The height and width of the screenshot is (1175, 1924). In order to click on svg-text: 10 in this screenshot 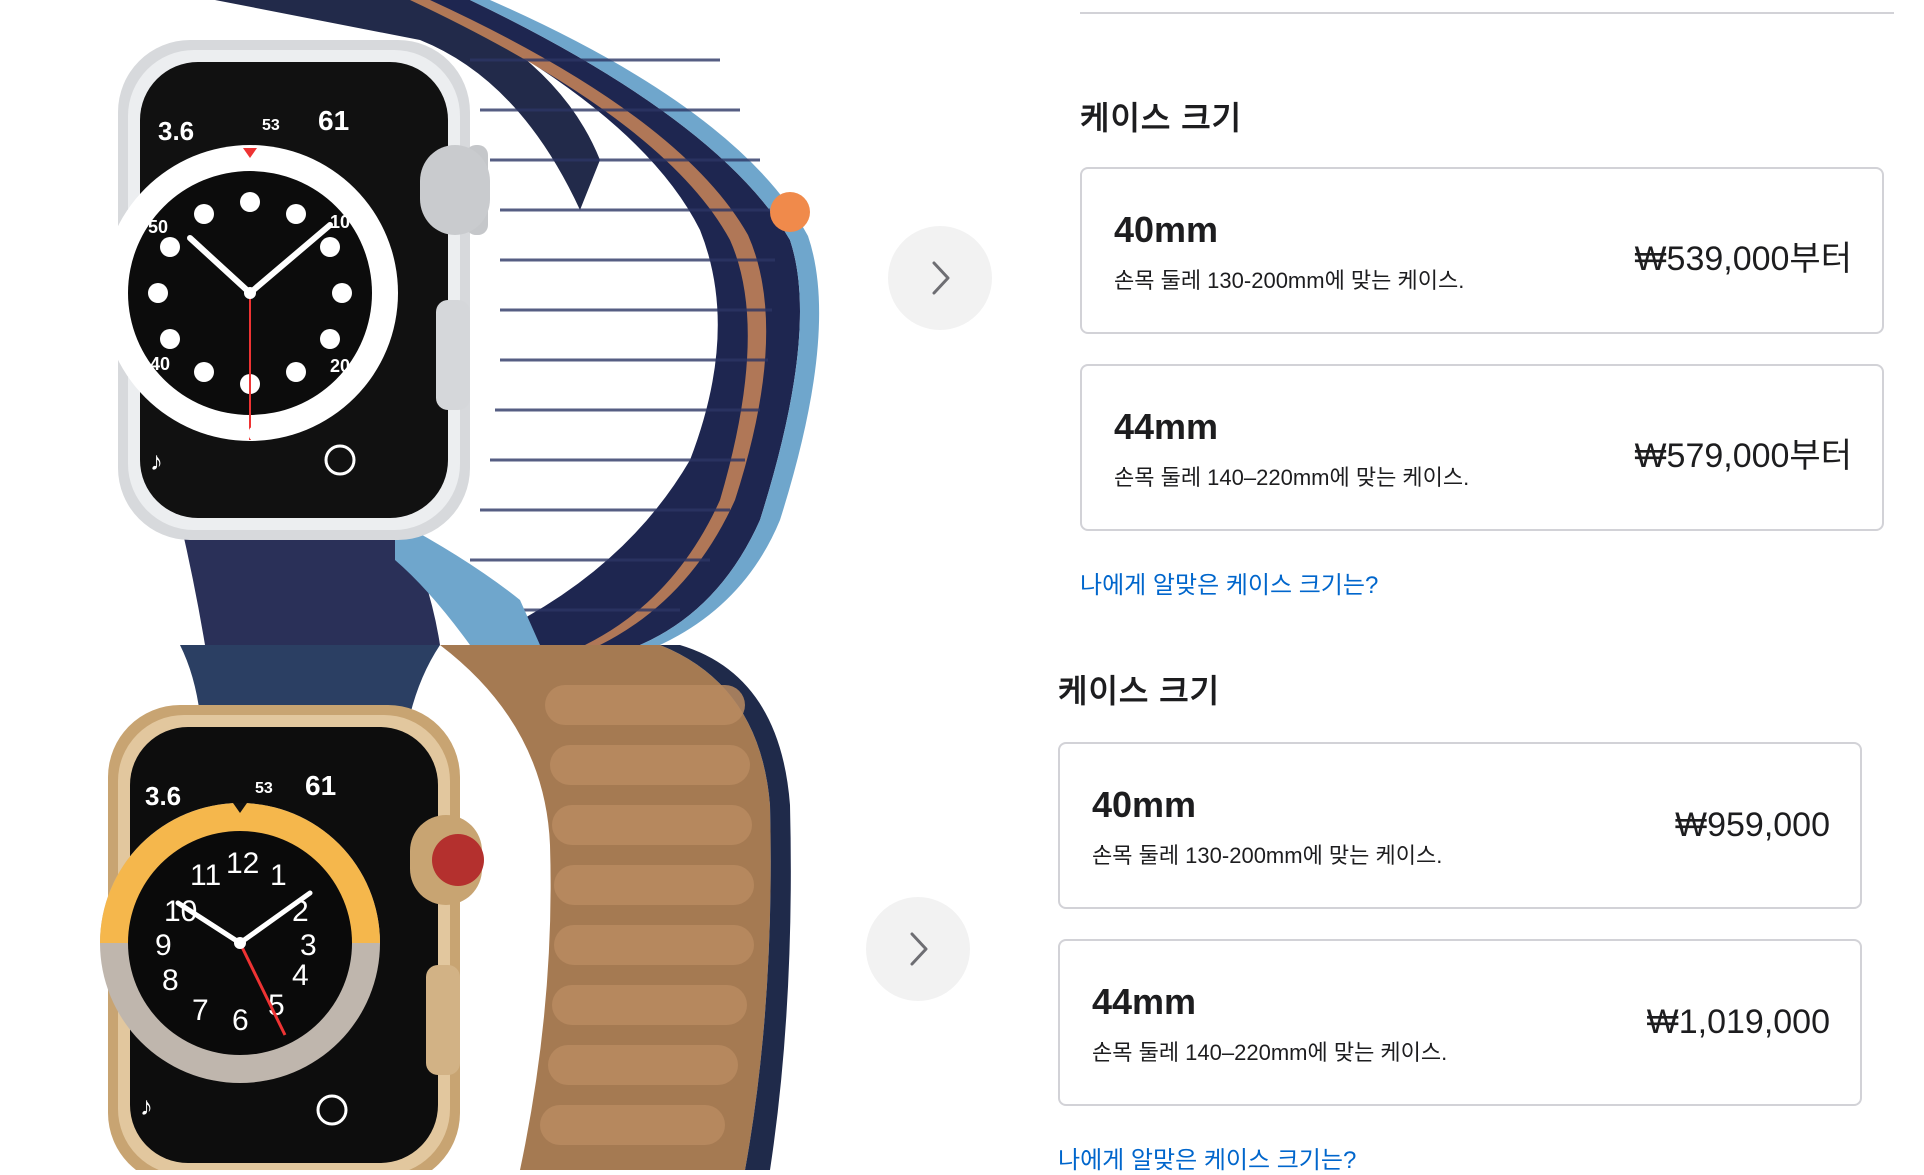, I will do `click(340, 222)`.